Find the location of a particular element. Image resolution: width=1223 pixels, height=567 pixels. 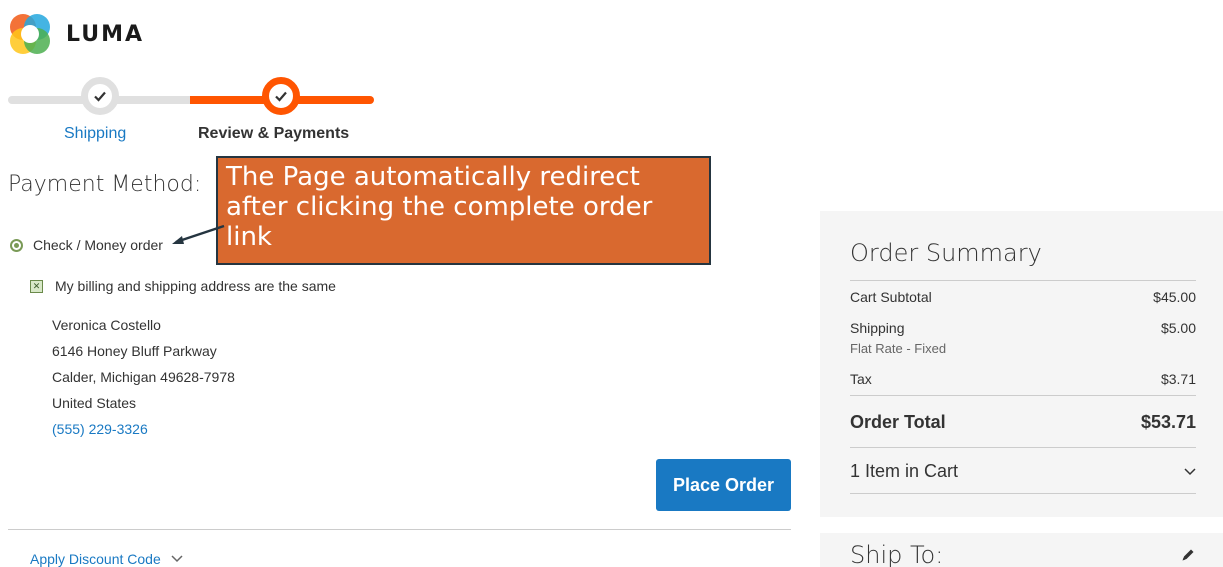

checkout-progress-bar is located at coordinates (191, 100).